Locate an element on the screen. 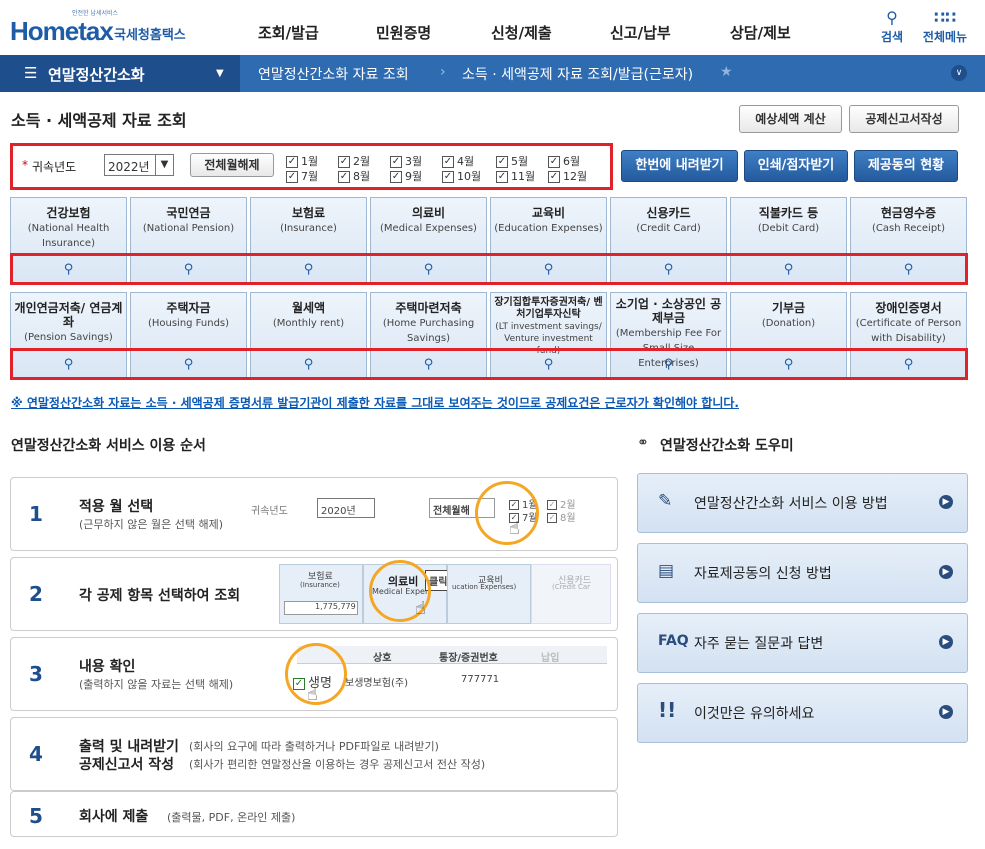  chevron-down-icon: ∨ is located at coordinates (959, 73).